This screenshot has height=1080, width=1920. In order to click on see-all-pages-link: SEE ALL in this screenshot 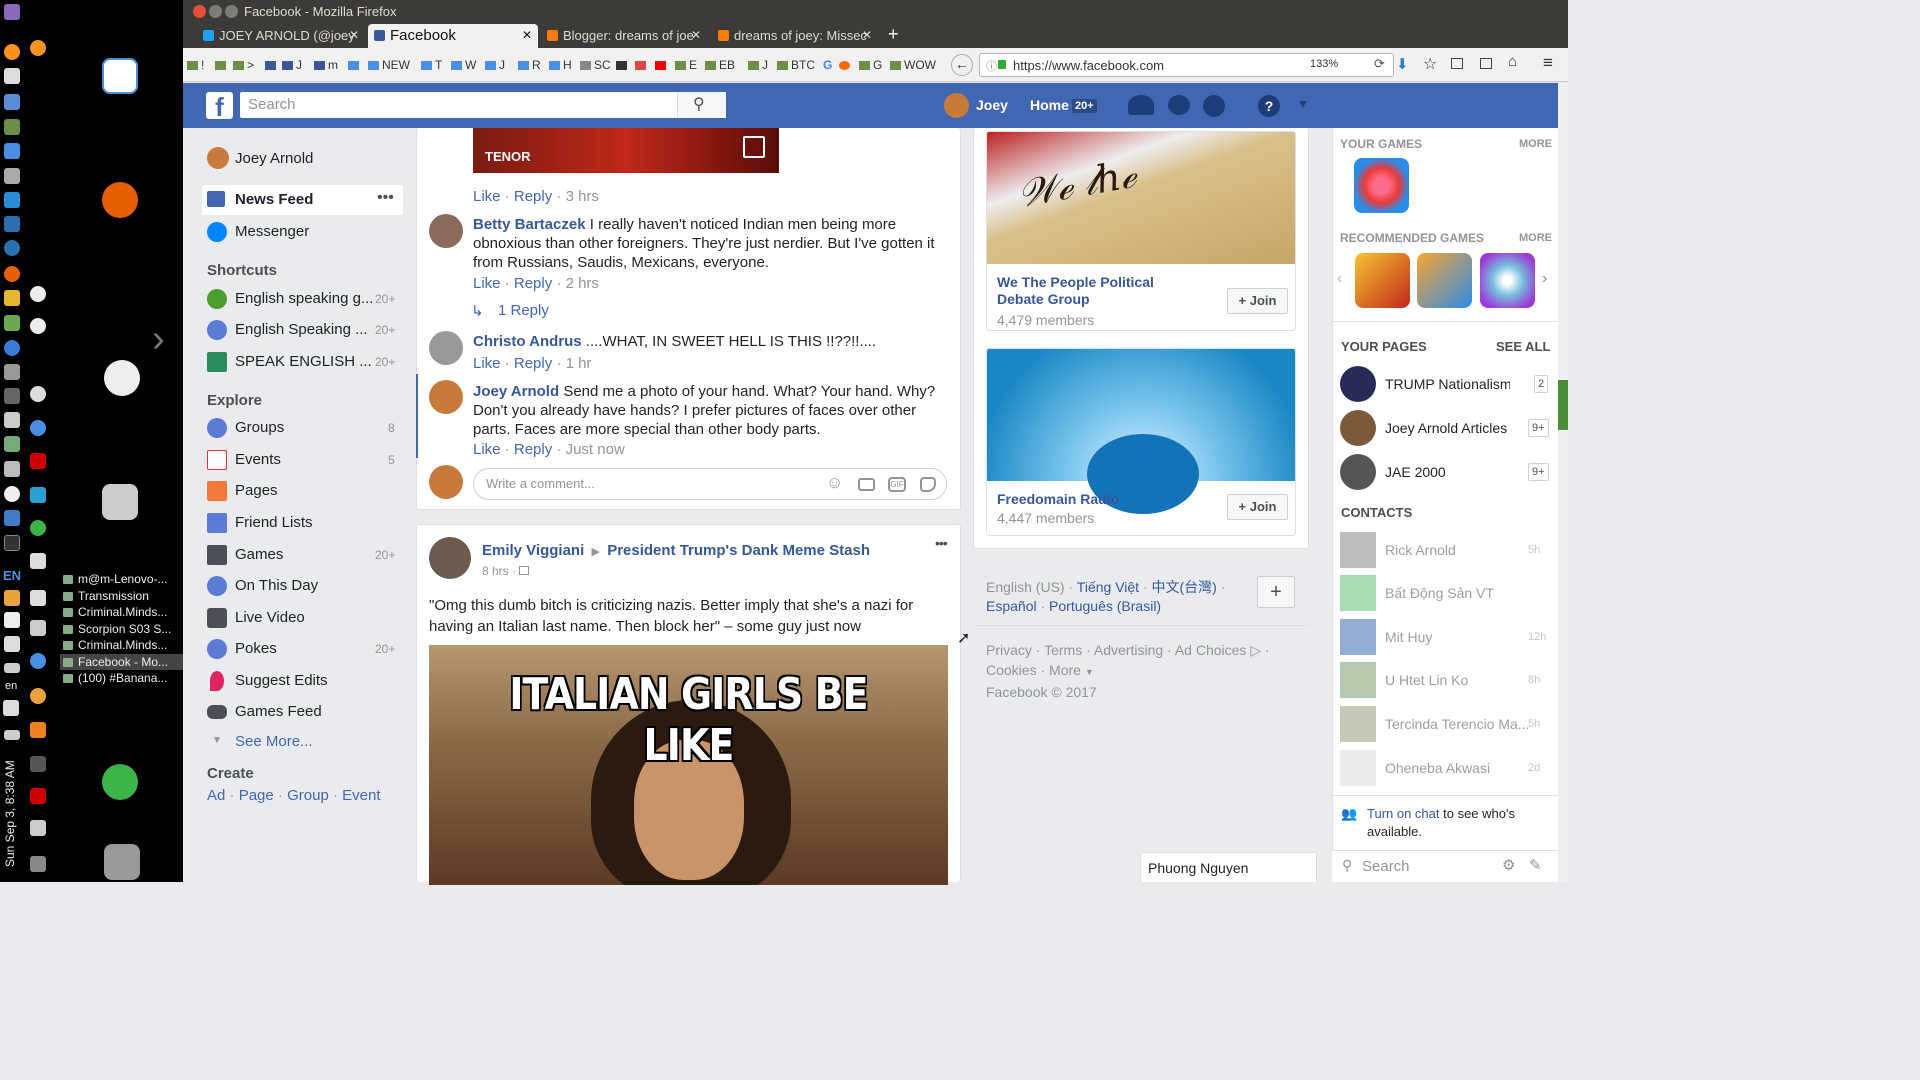, I will do `click(1523, 346)`.